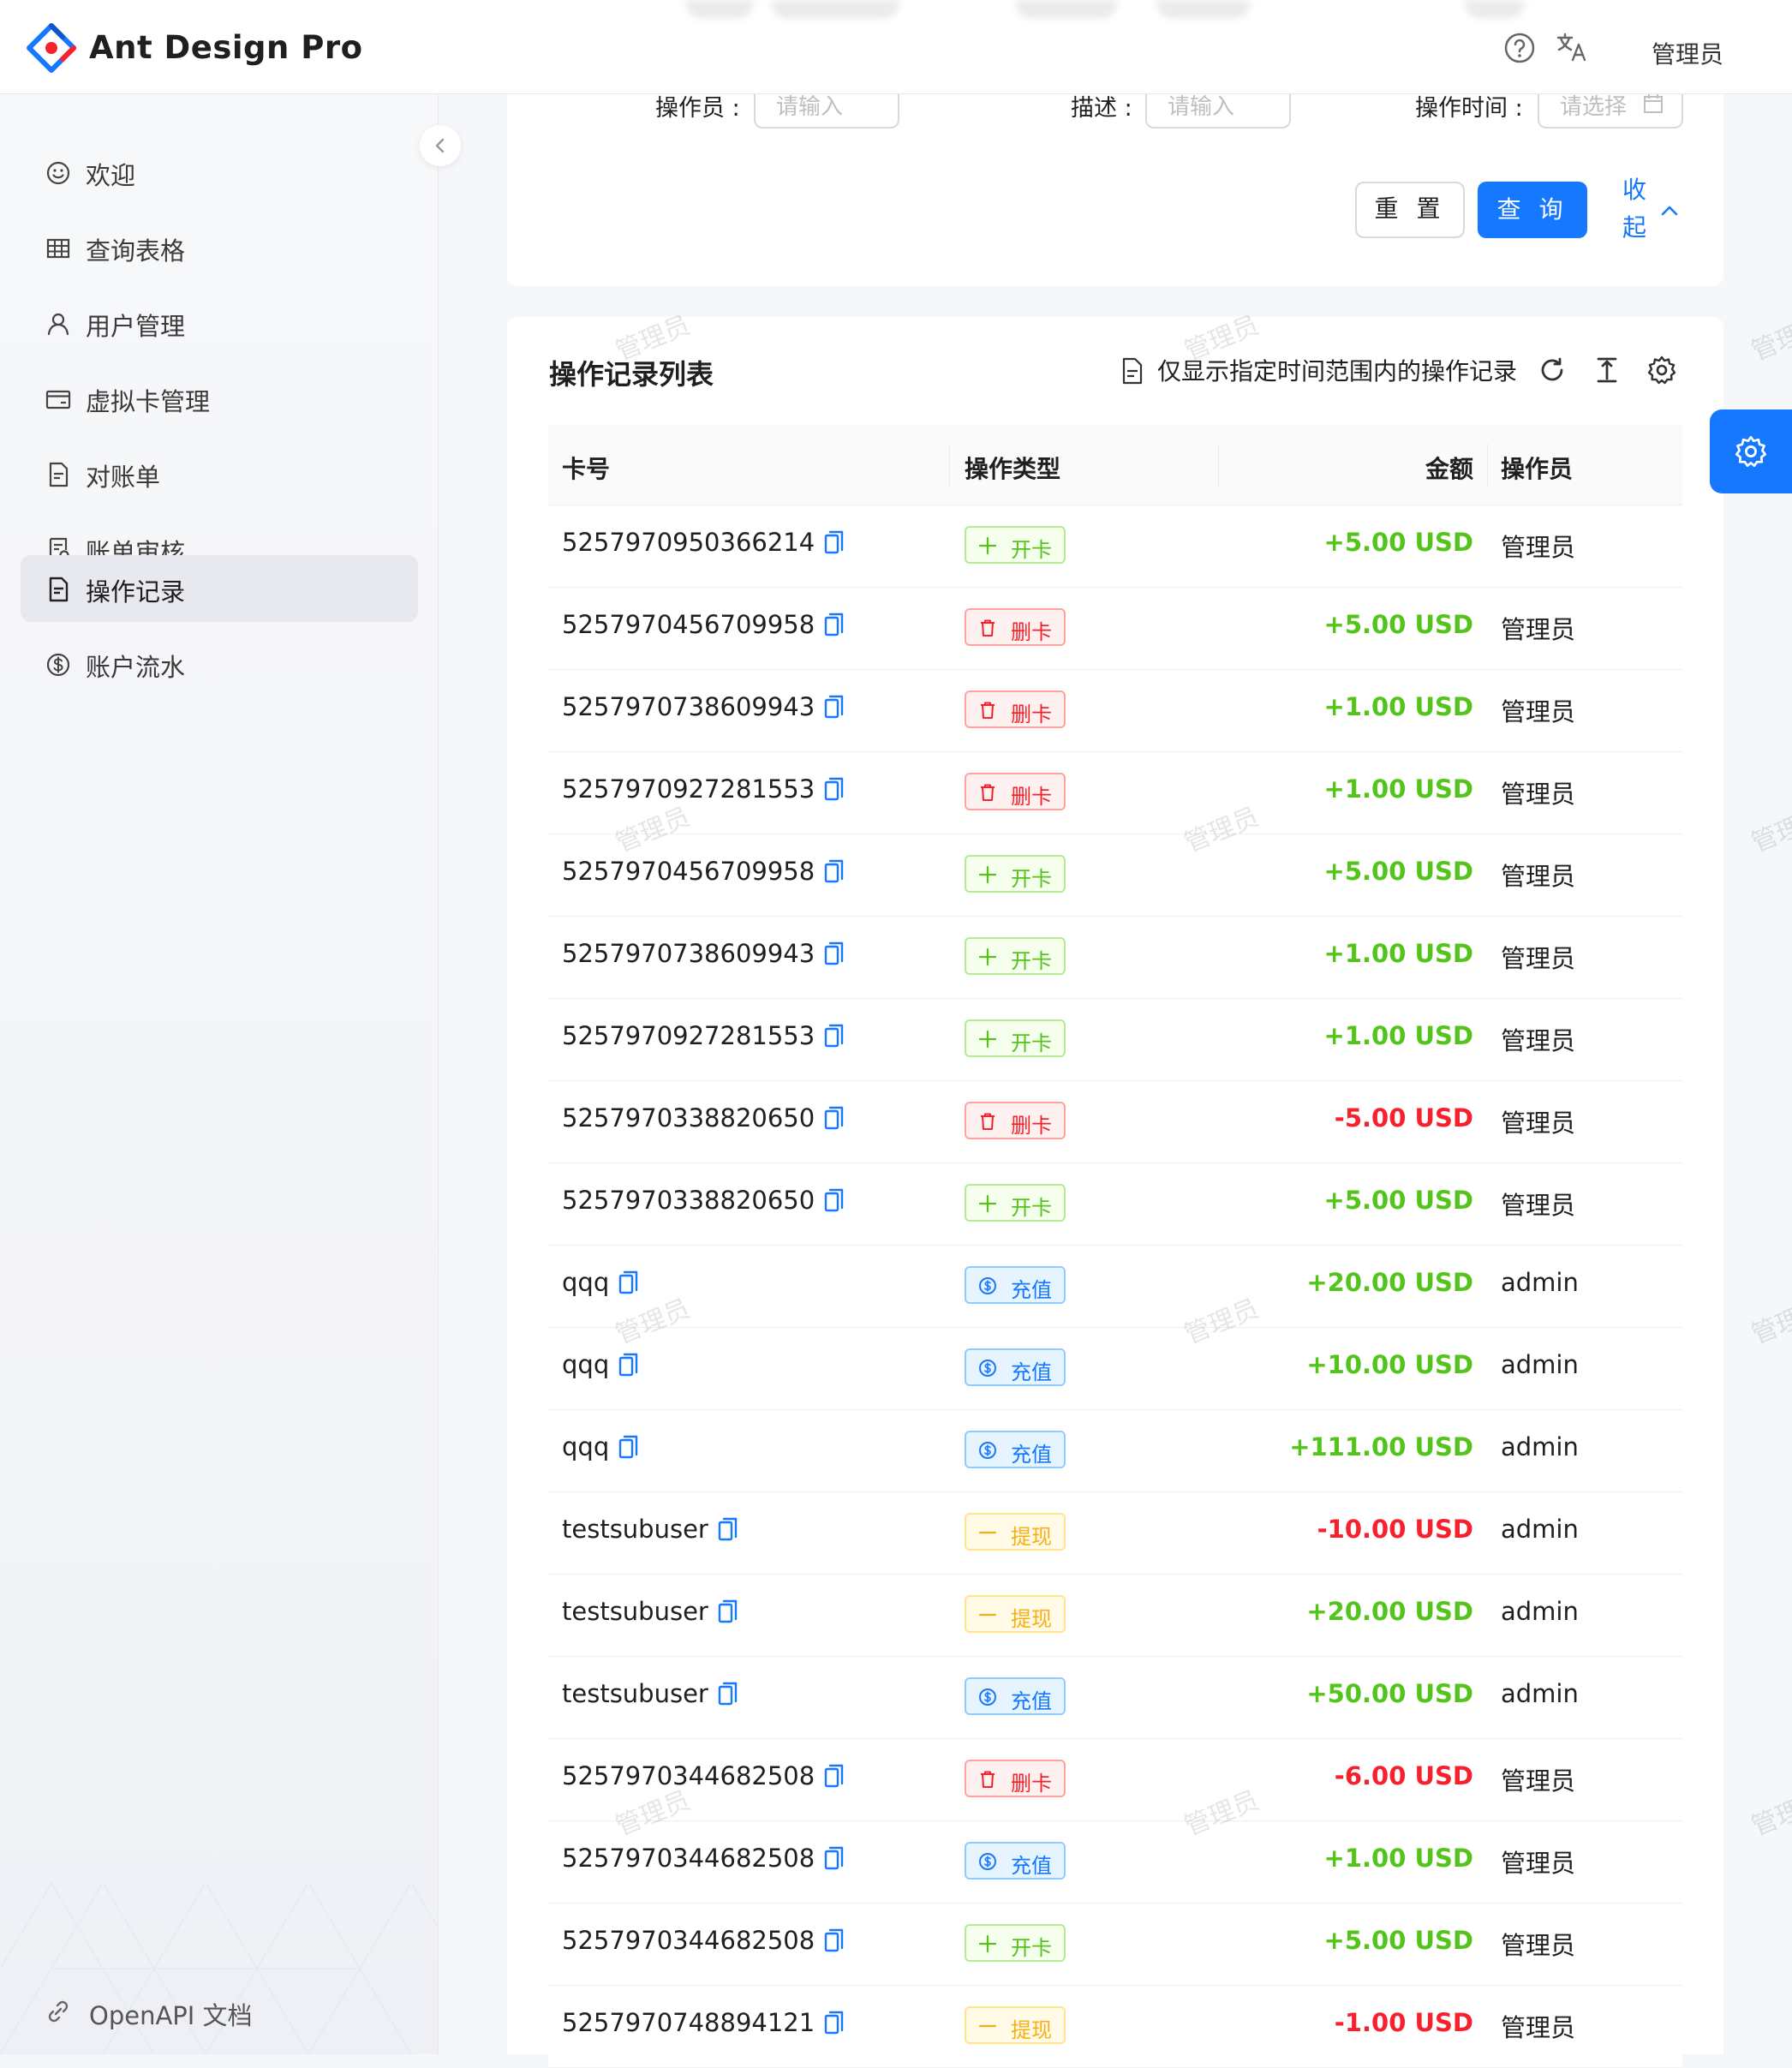 Image resolution: width=1792 pixels, height=2068 pixels. I want to click on reset-button: 重 置, so click(1410, 210).